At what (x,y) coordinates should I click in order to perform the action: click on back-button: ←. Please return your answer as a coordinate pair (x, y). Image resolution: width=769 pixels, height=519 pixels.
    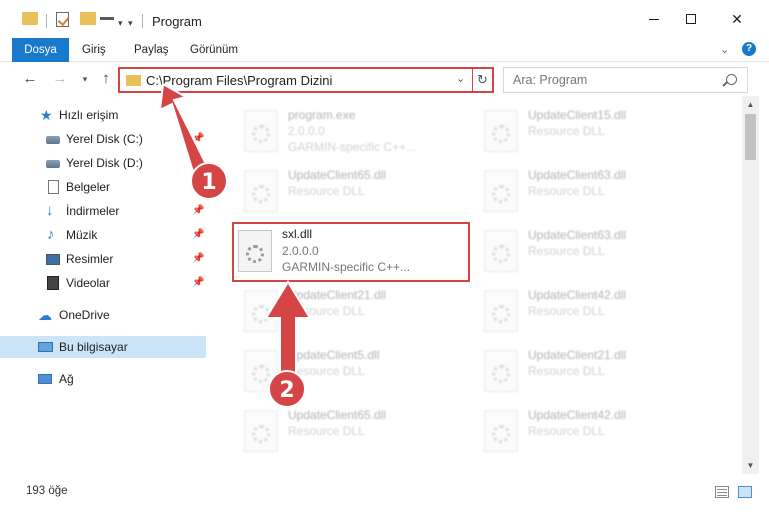
    Looking at the image, I should click on (30, 79).